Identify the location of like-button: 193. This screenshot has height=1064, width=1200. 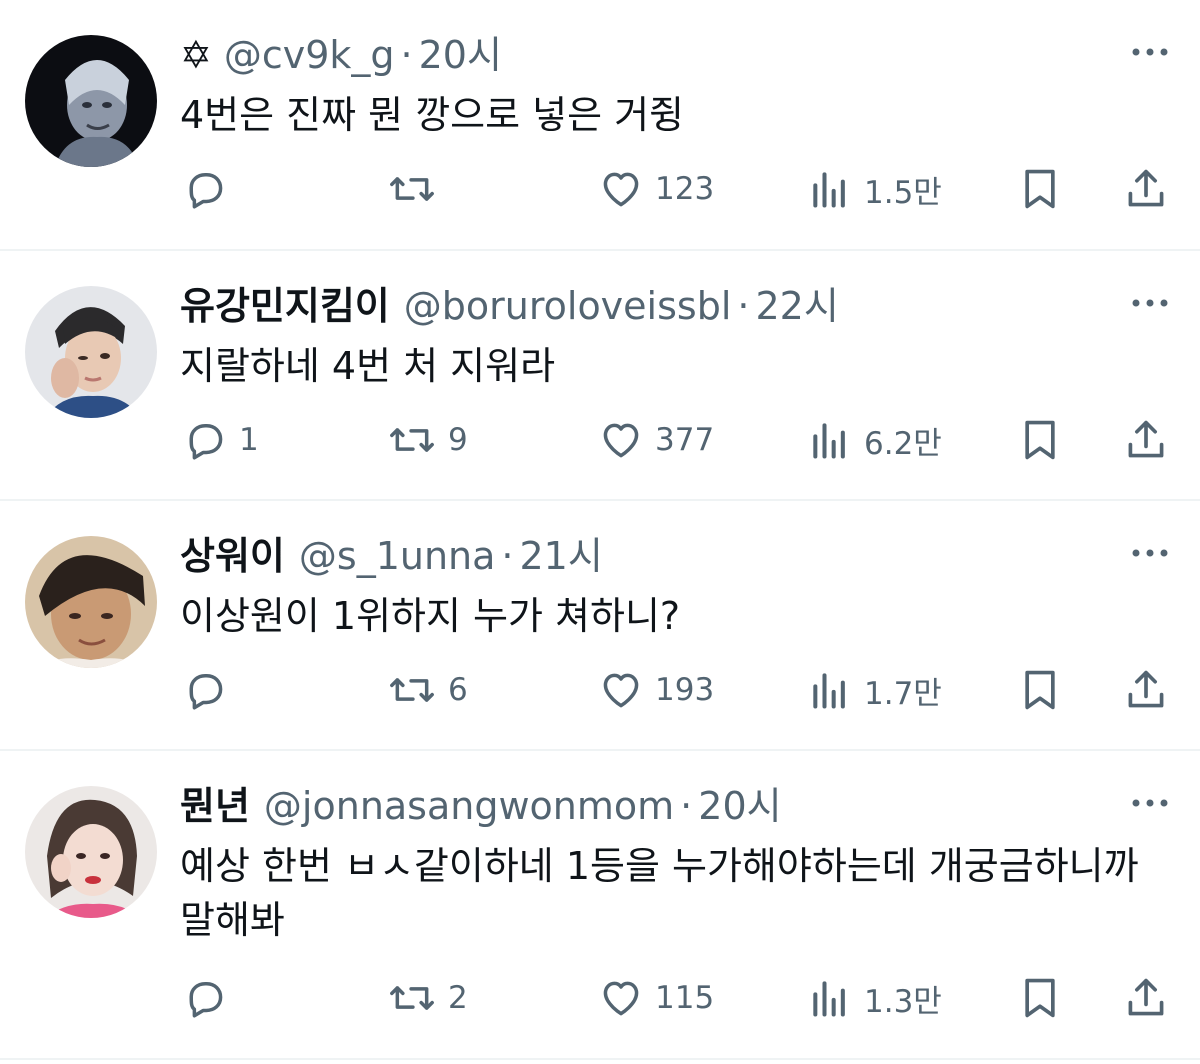
(656, 690).